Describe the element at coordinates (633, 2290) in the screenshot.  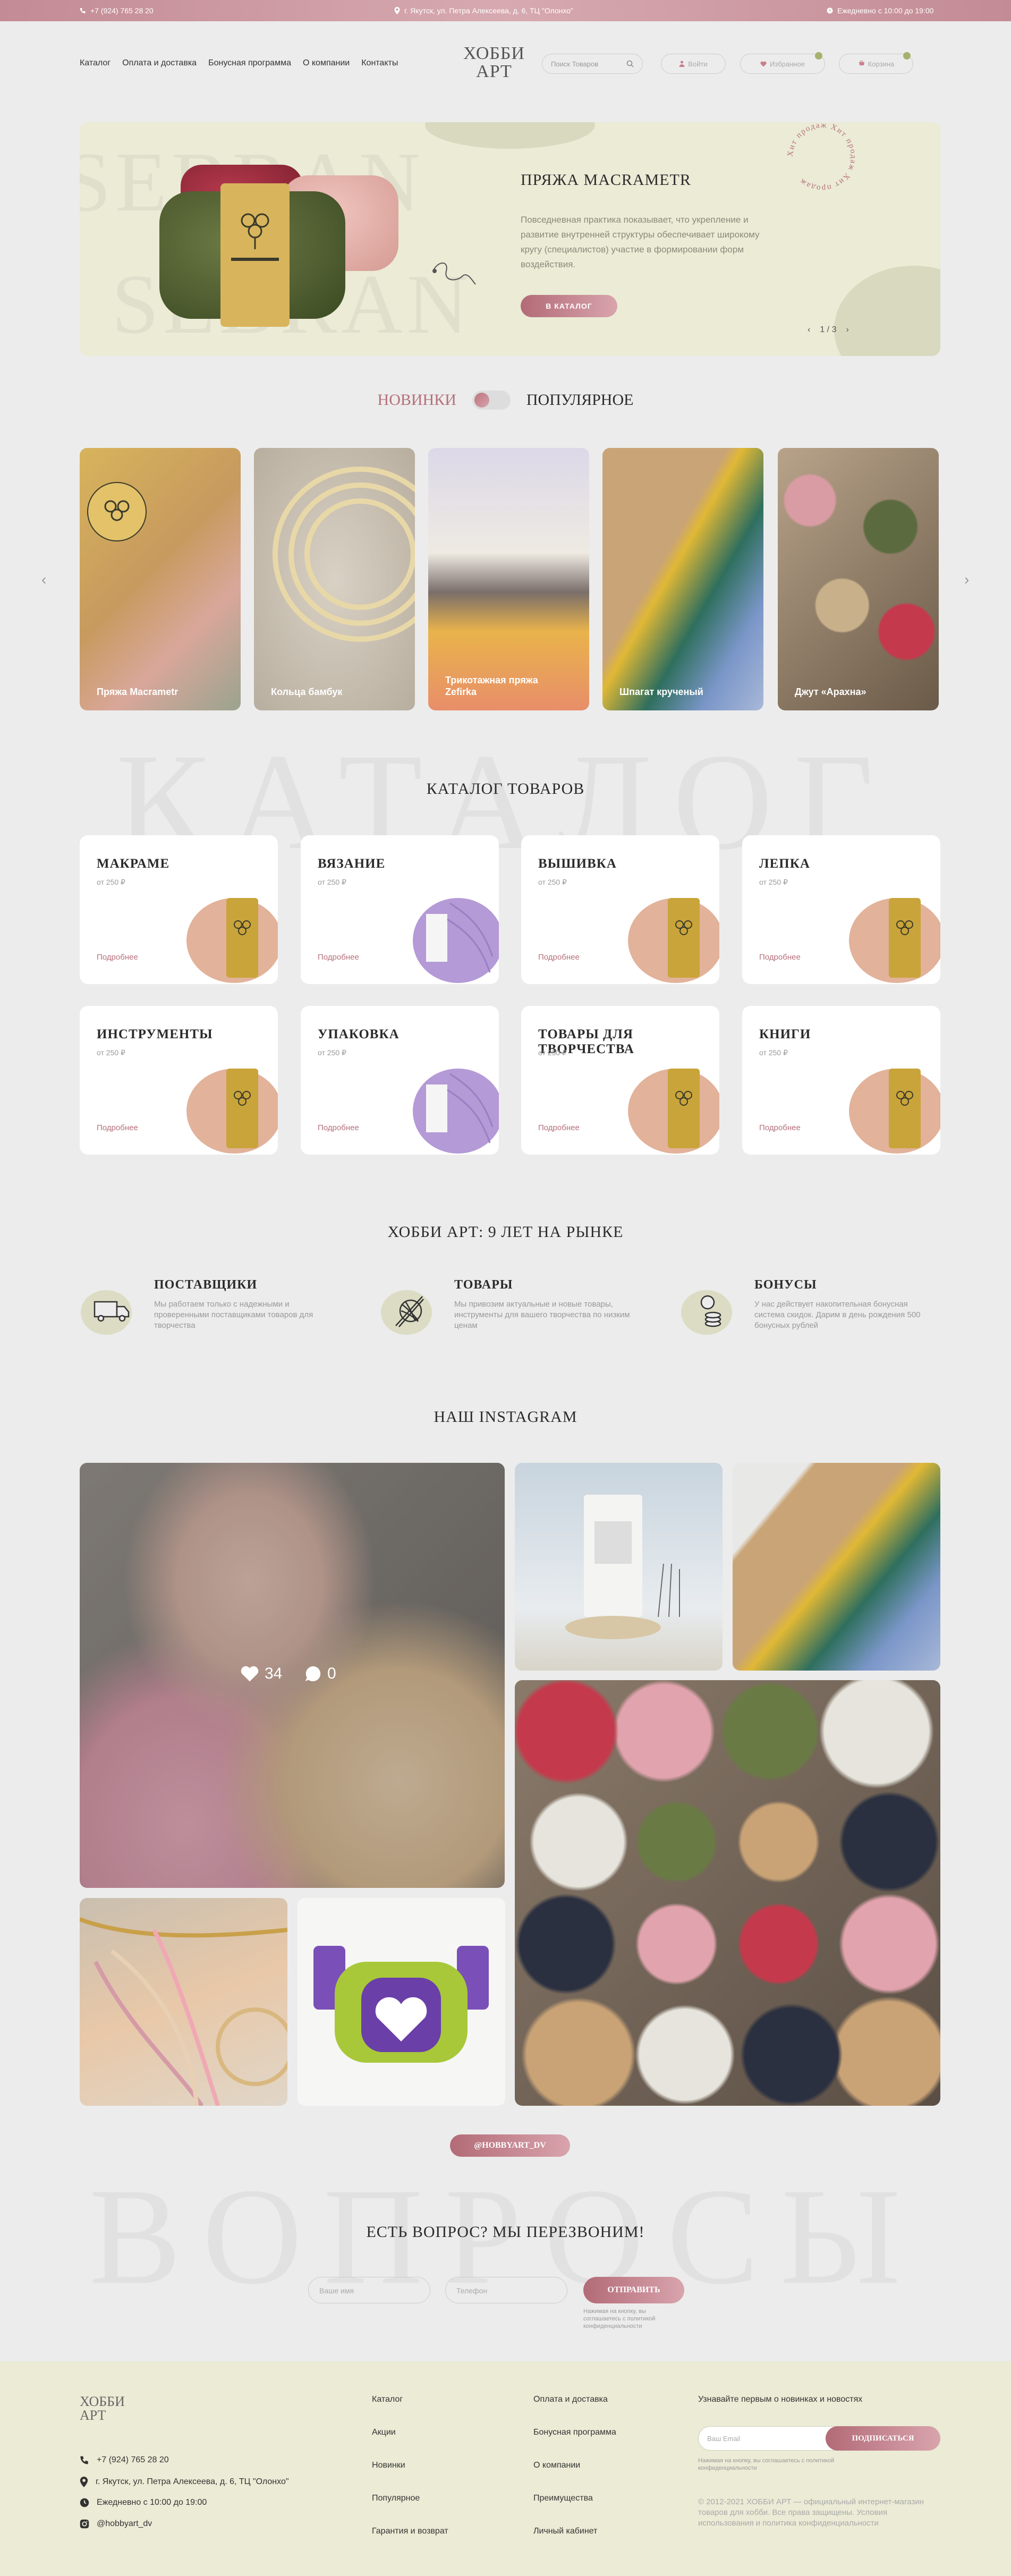
I see `callback-submit-button: ОТПРАВИТЬ` at that location.